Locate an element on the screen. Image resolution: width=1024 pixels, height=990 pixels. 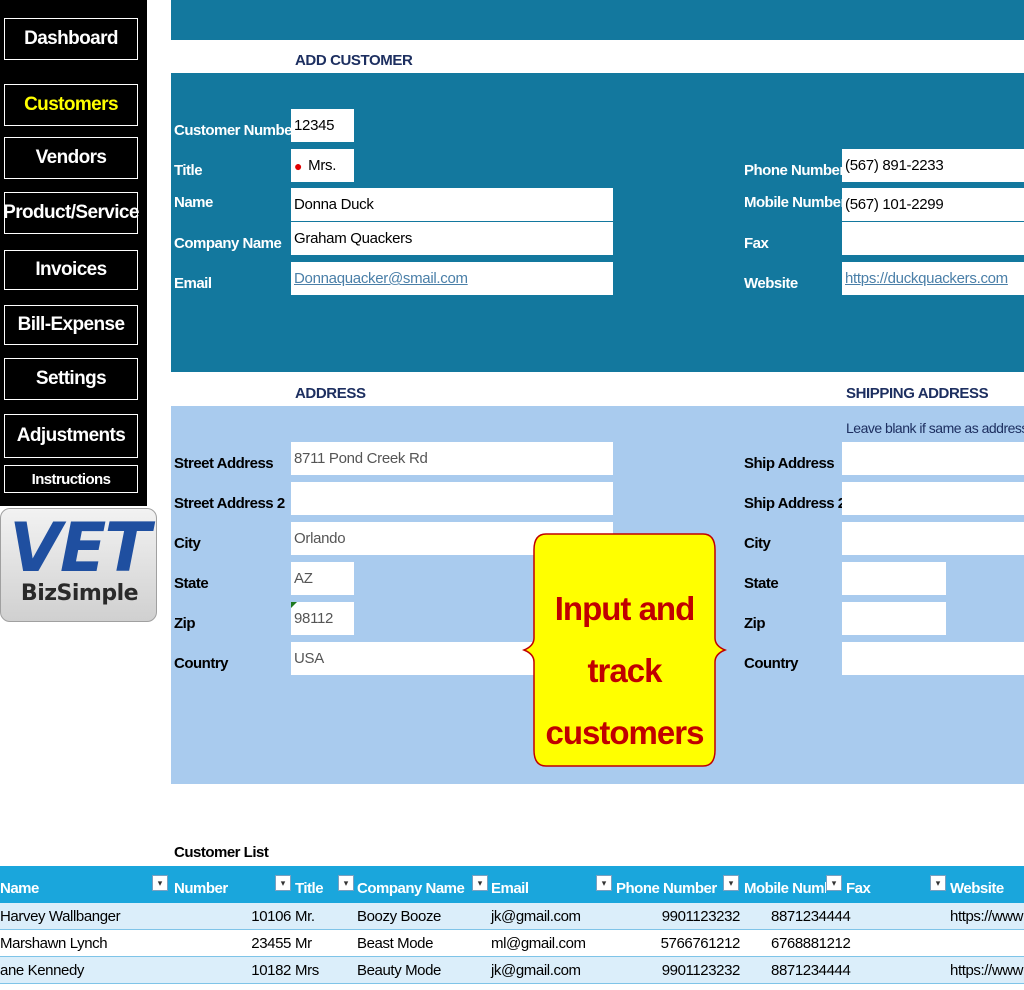
label-ship-country: Country is located at coordinates (771, 663).